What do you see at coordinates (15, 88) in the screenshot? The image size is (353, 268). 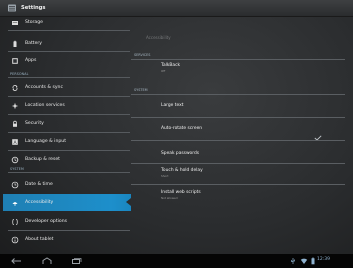 I see `sync-icon` at bounding box center [15, 88].